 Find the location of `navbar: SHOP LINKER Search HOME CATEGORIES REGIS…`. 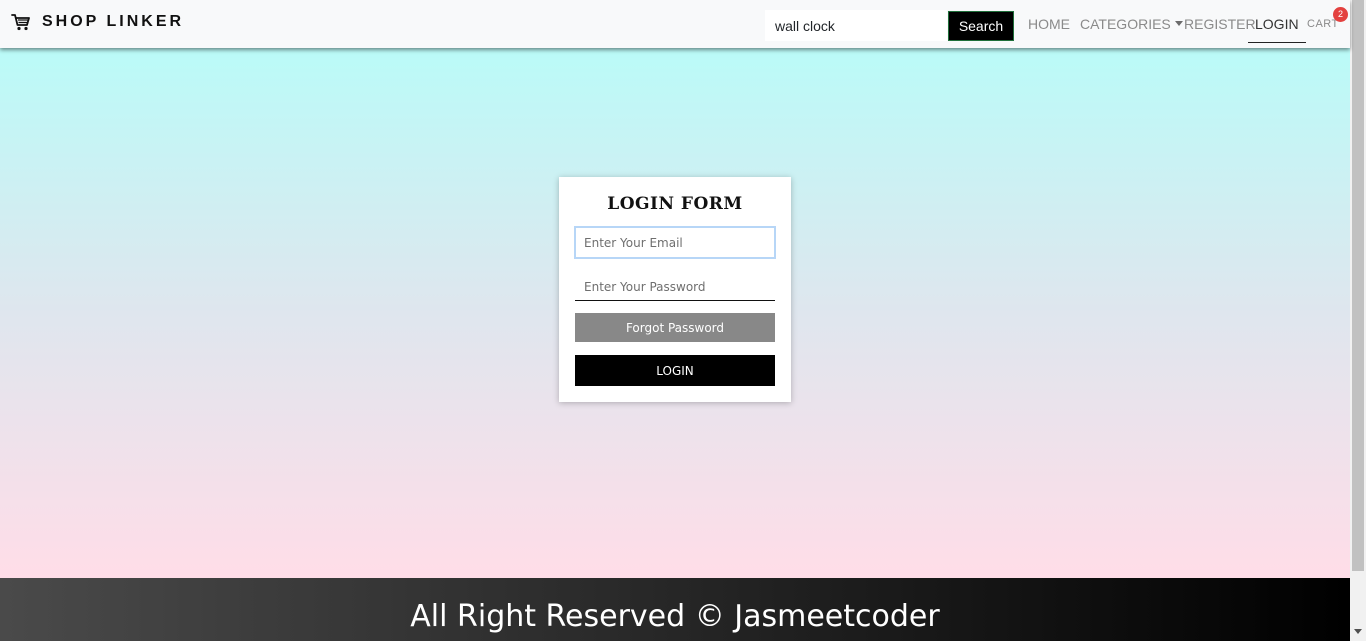

navbar: SHOP LINKER Search HOME CATEGORIES REGIS… is located at coordinates (675, 24).